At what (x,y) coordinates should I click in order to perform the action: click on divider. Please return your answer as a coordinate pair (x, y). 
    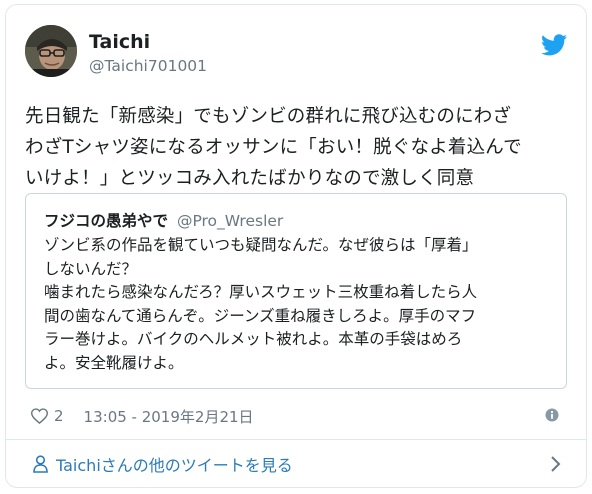
    Looking at the image, I should click on (296, 439).